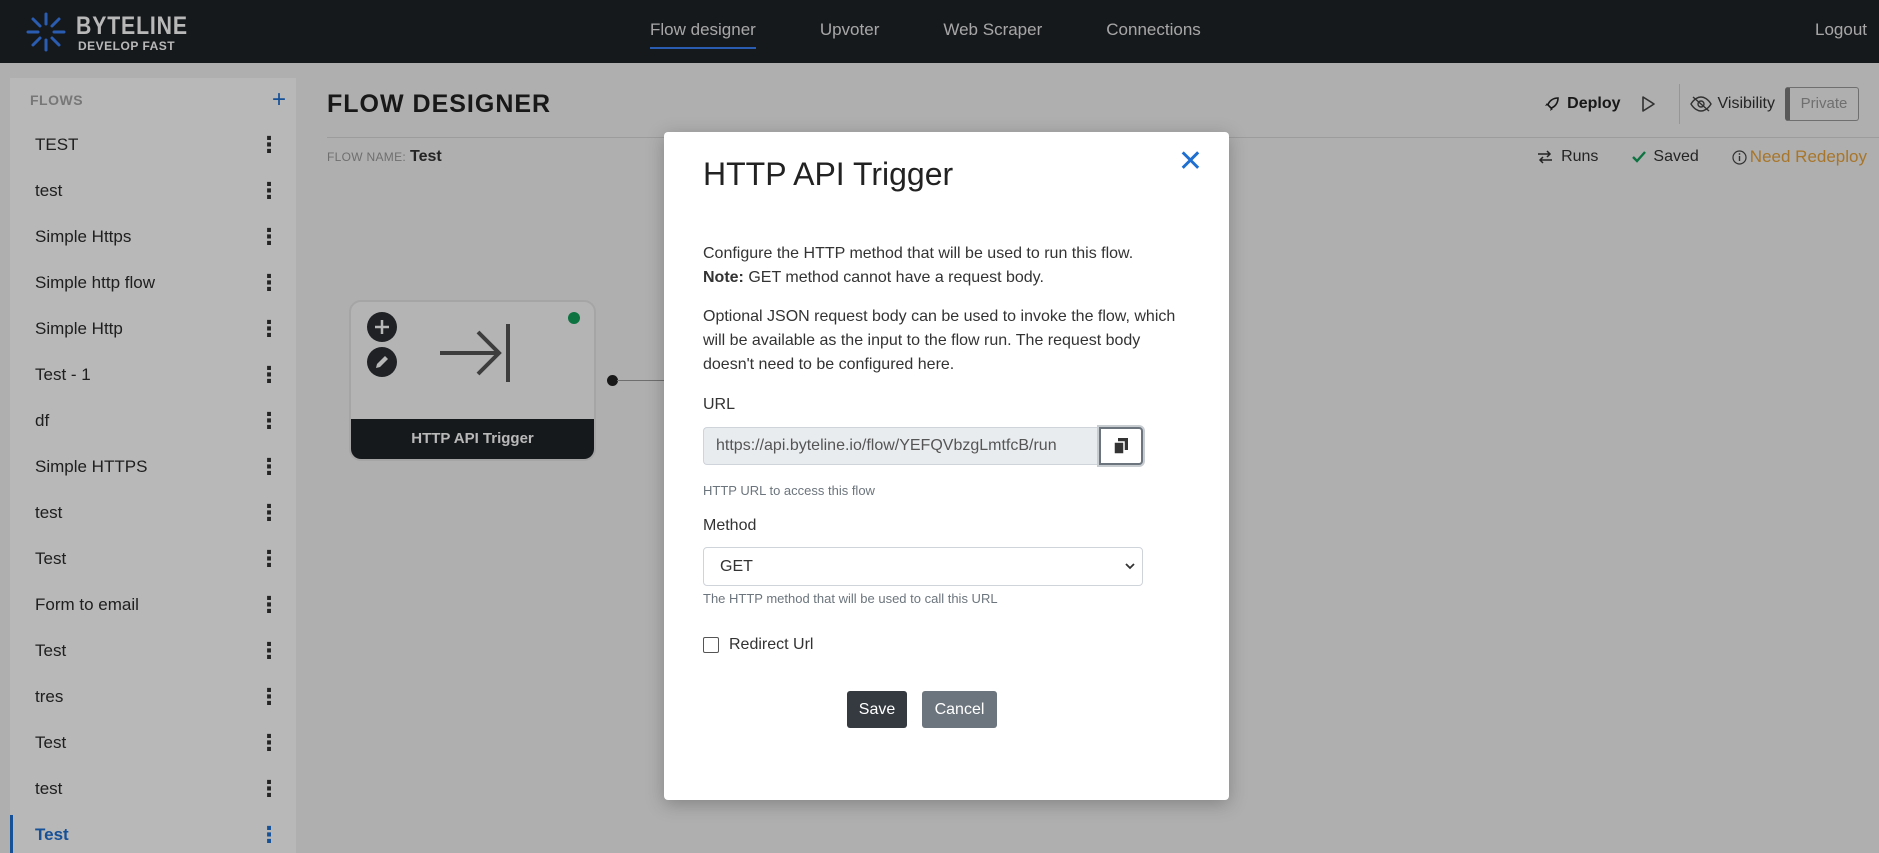 Image resolution: width=1879 pixels, height=853 pixels. Describe the element at coordinates (730, 525) in the screenshot. I see `method-label: Method` at that location.